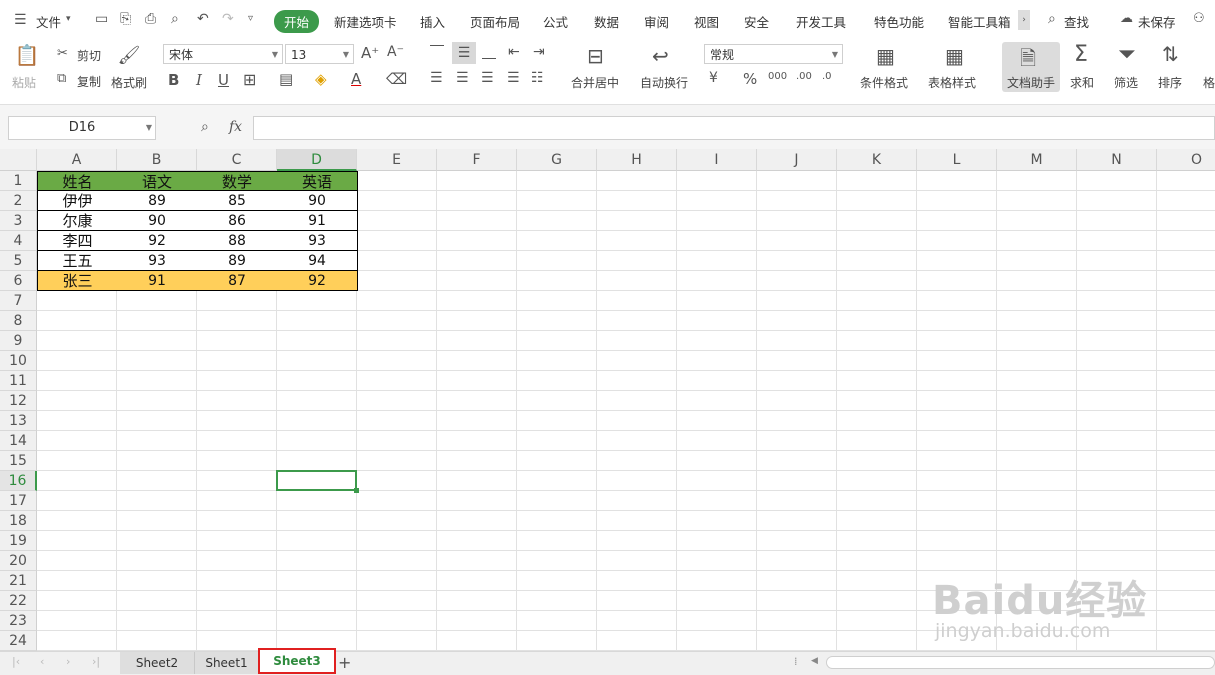  I want to click on row-header: 21, so click(18, 581).